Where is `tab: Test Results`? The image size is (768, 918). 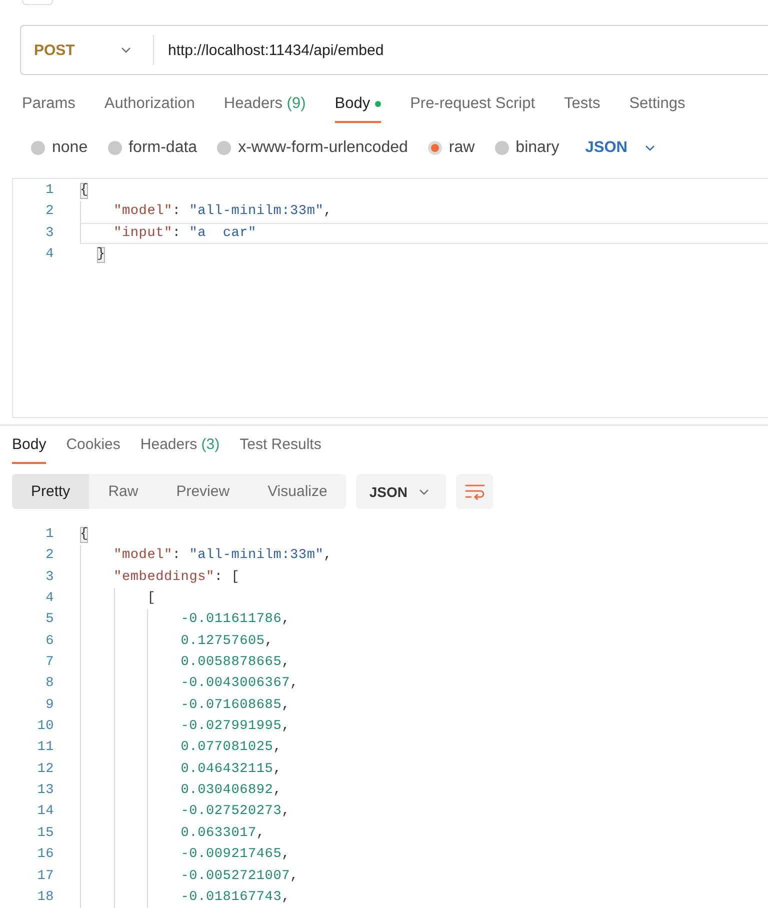
tab: Test Results is located at coordinates (281, 446).